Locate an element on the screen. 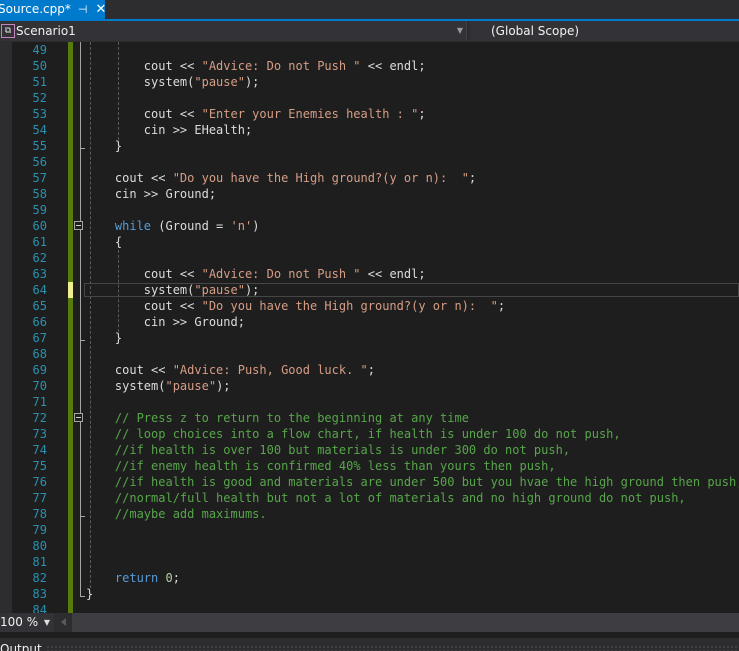 This screenshot has height=651, width=739. code-text: cout << "Advice: Push, Good luck. "; is located at coordinates (231, 370).